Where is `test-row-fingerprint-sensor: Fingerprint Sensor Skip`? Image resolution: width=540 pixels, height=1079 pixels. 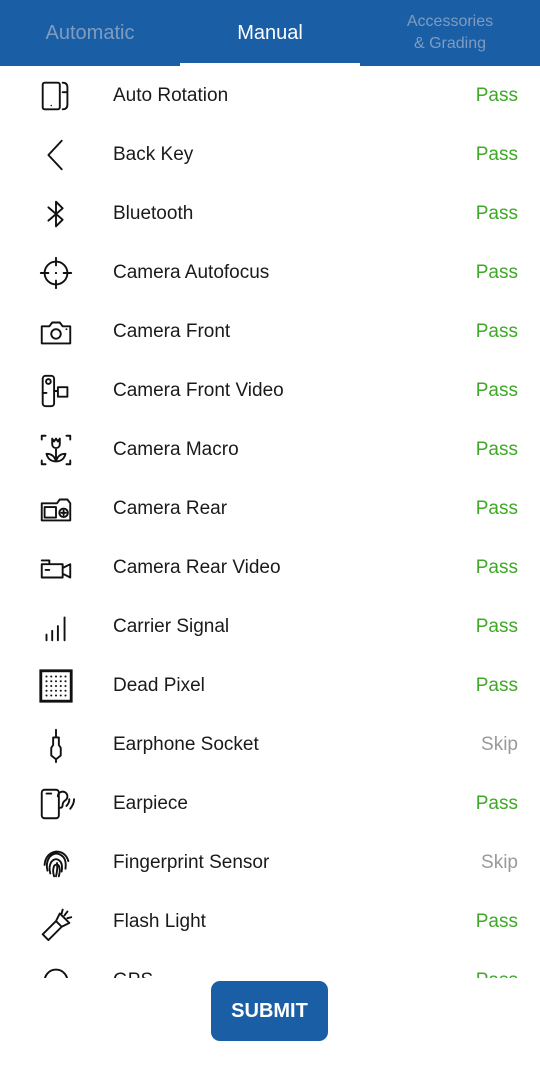
test-row-fingerprint-sensor: Fingerprint Sensor Skip is located at coordinates (270, 862).